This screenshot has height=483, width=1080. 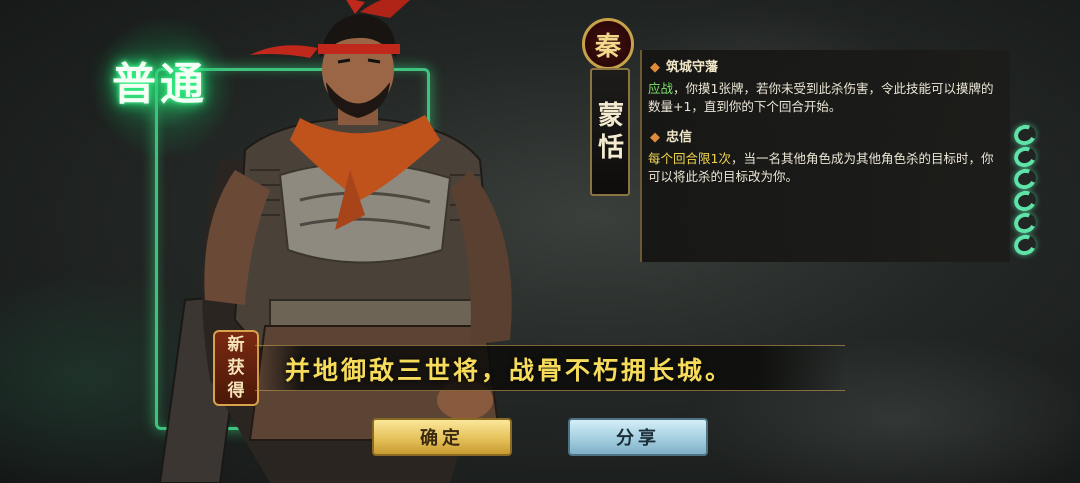 I want to click on confirm-button-label: 确定, so click(x=442, y=438).